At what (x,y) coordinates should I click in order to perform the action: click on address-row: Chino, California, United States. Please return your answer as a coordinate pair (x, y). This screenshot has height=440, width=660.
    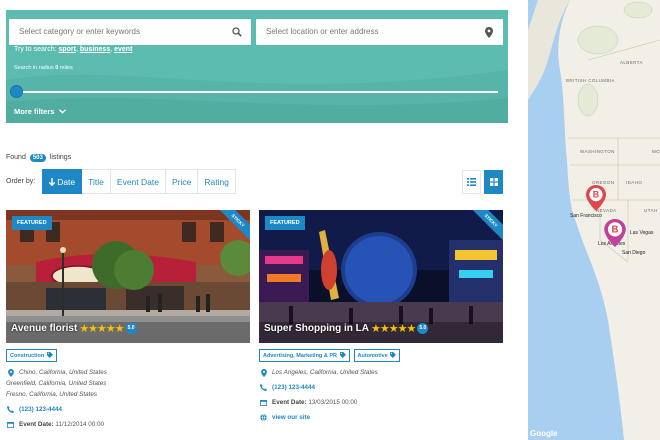
    Looking at the image, I should click on (128, 372).